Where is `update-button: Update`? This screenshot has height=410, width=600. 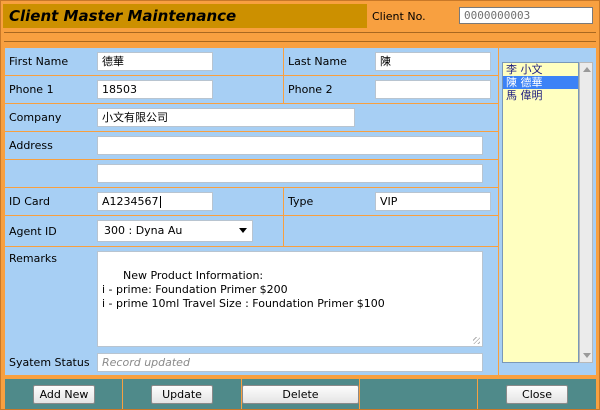 update-button: Update is located at coordinates (182, 394).